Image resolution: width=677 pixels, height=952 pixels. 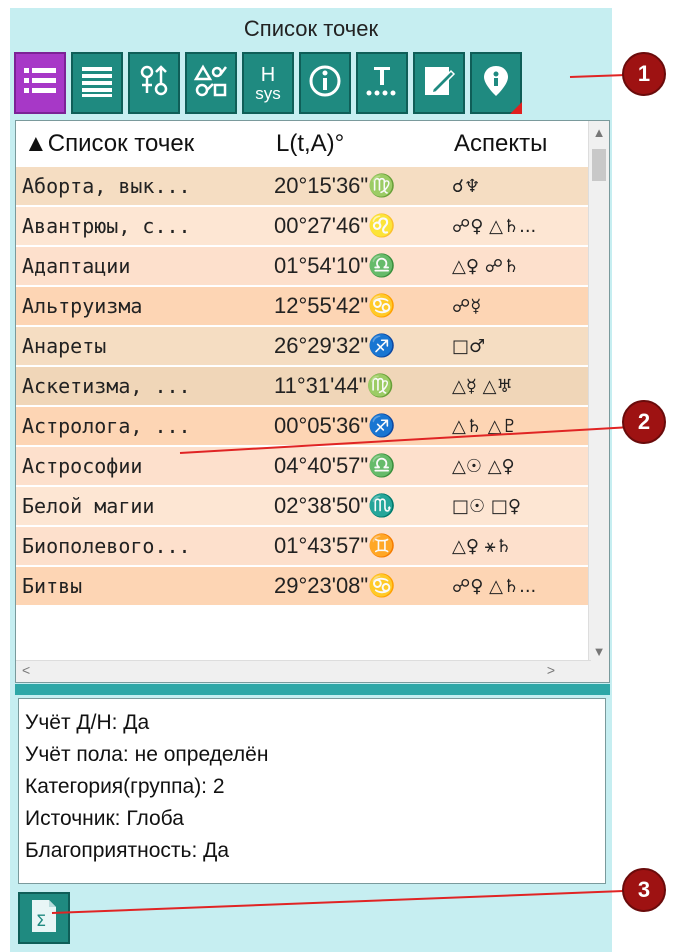 What do you see at coordinates (551, 670) in the screenshot?
I see `scroll-right-icon: >` at bounding box center [551, 670].